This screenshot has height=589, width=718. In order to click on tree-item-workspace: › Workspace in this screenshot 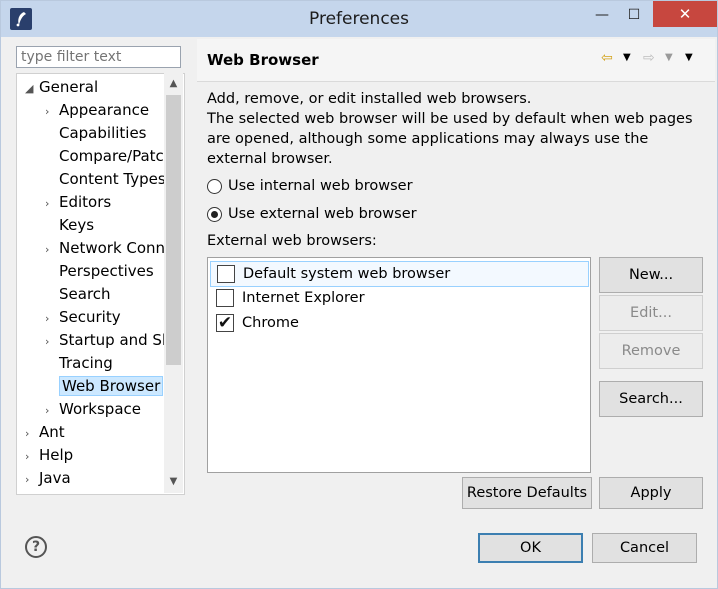, I will do `click(93, 409)`.